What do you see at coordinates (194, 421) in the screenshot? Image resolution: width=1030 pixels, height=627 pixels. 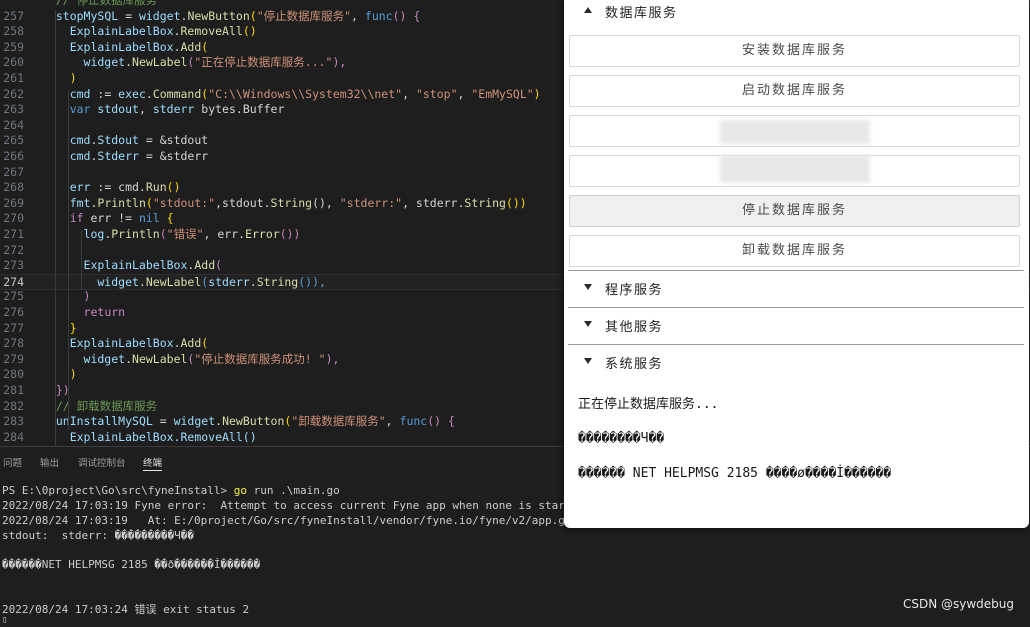 I see `code-token: widget` at bounding box center [194, 421].